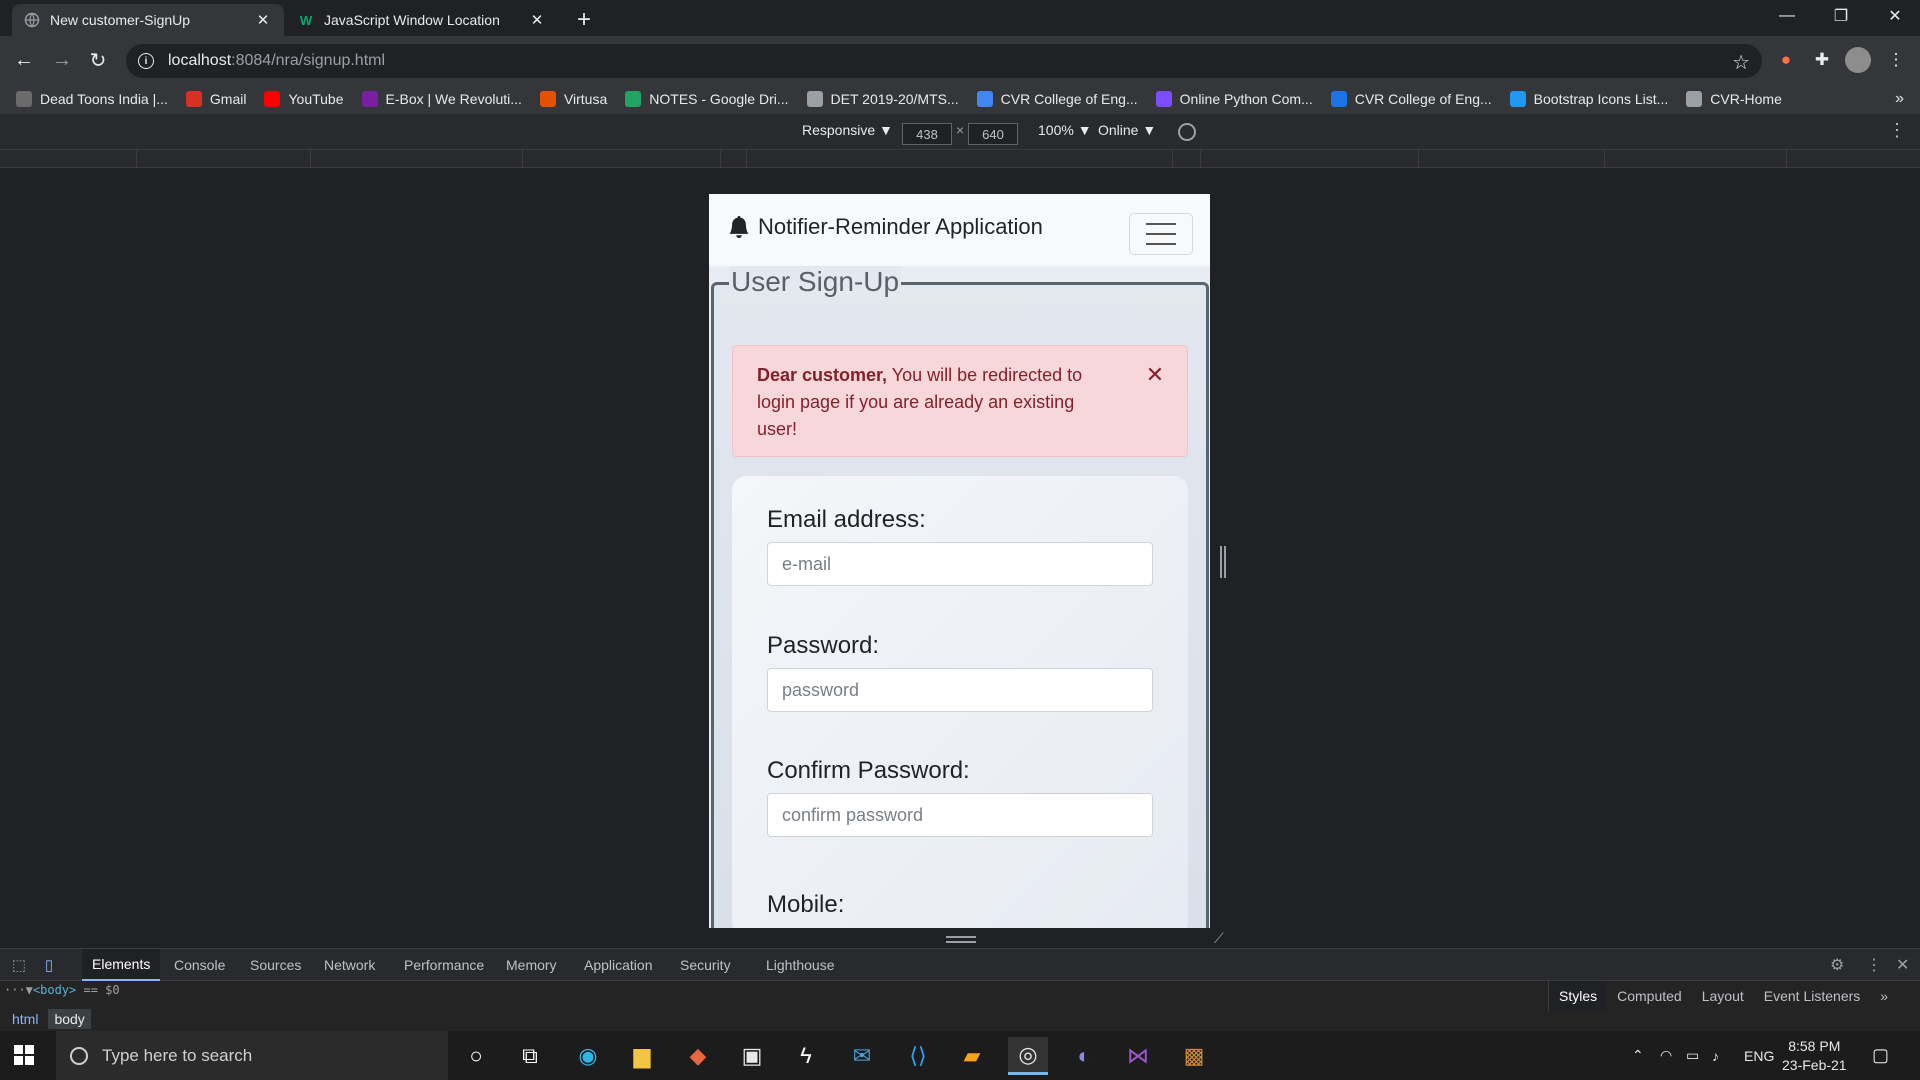 The width and height of the screenshot is (1920, 1080). Describe the element at coordinates (1028, 1056) in the screenshot. I see `chrome-icon: ◎` at that location.